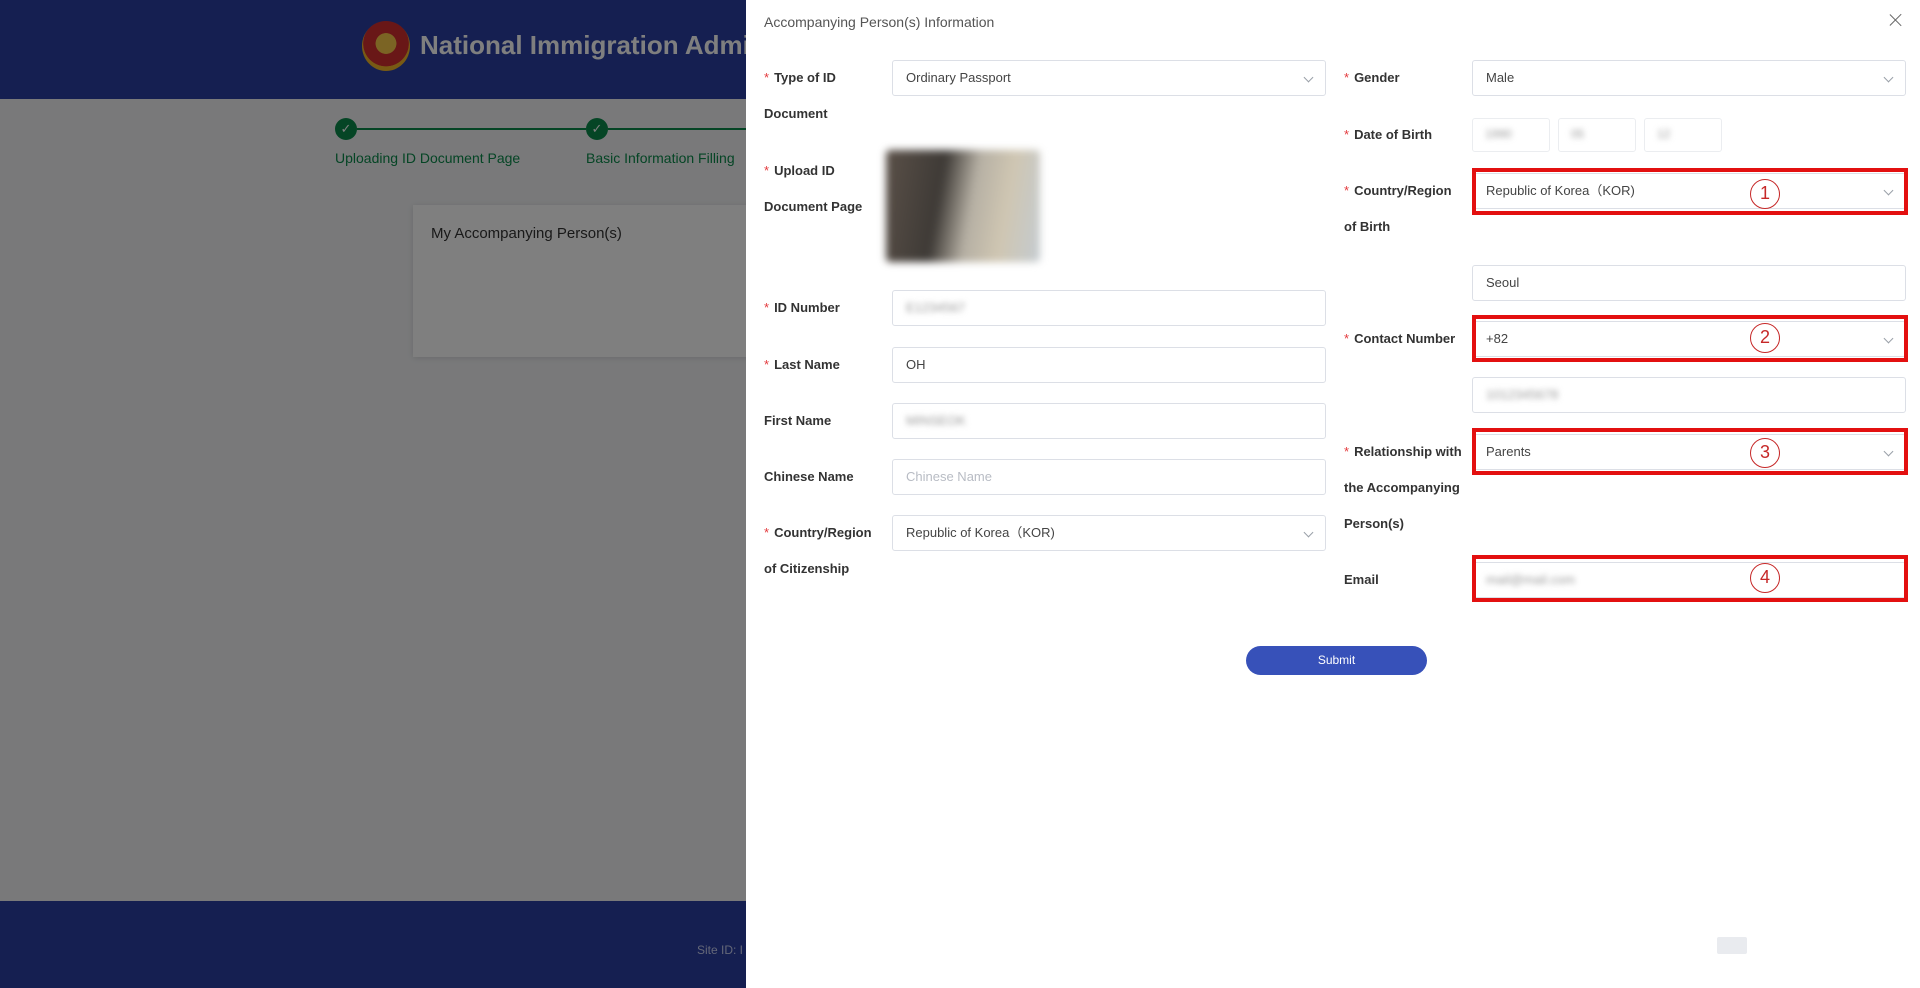  I want to click on relationship-label: * Relationship with, so click(1403, 451).